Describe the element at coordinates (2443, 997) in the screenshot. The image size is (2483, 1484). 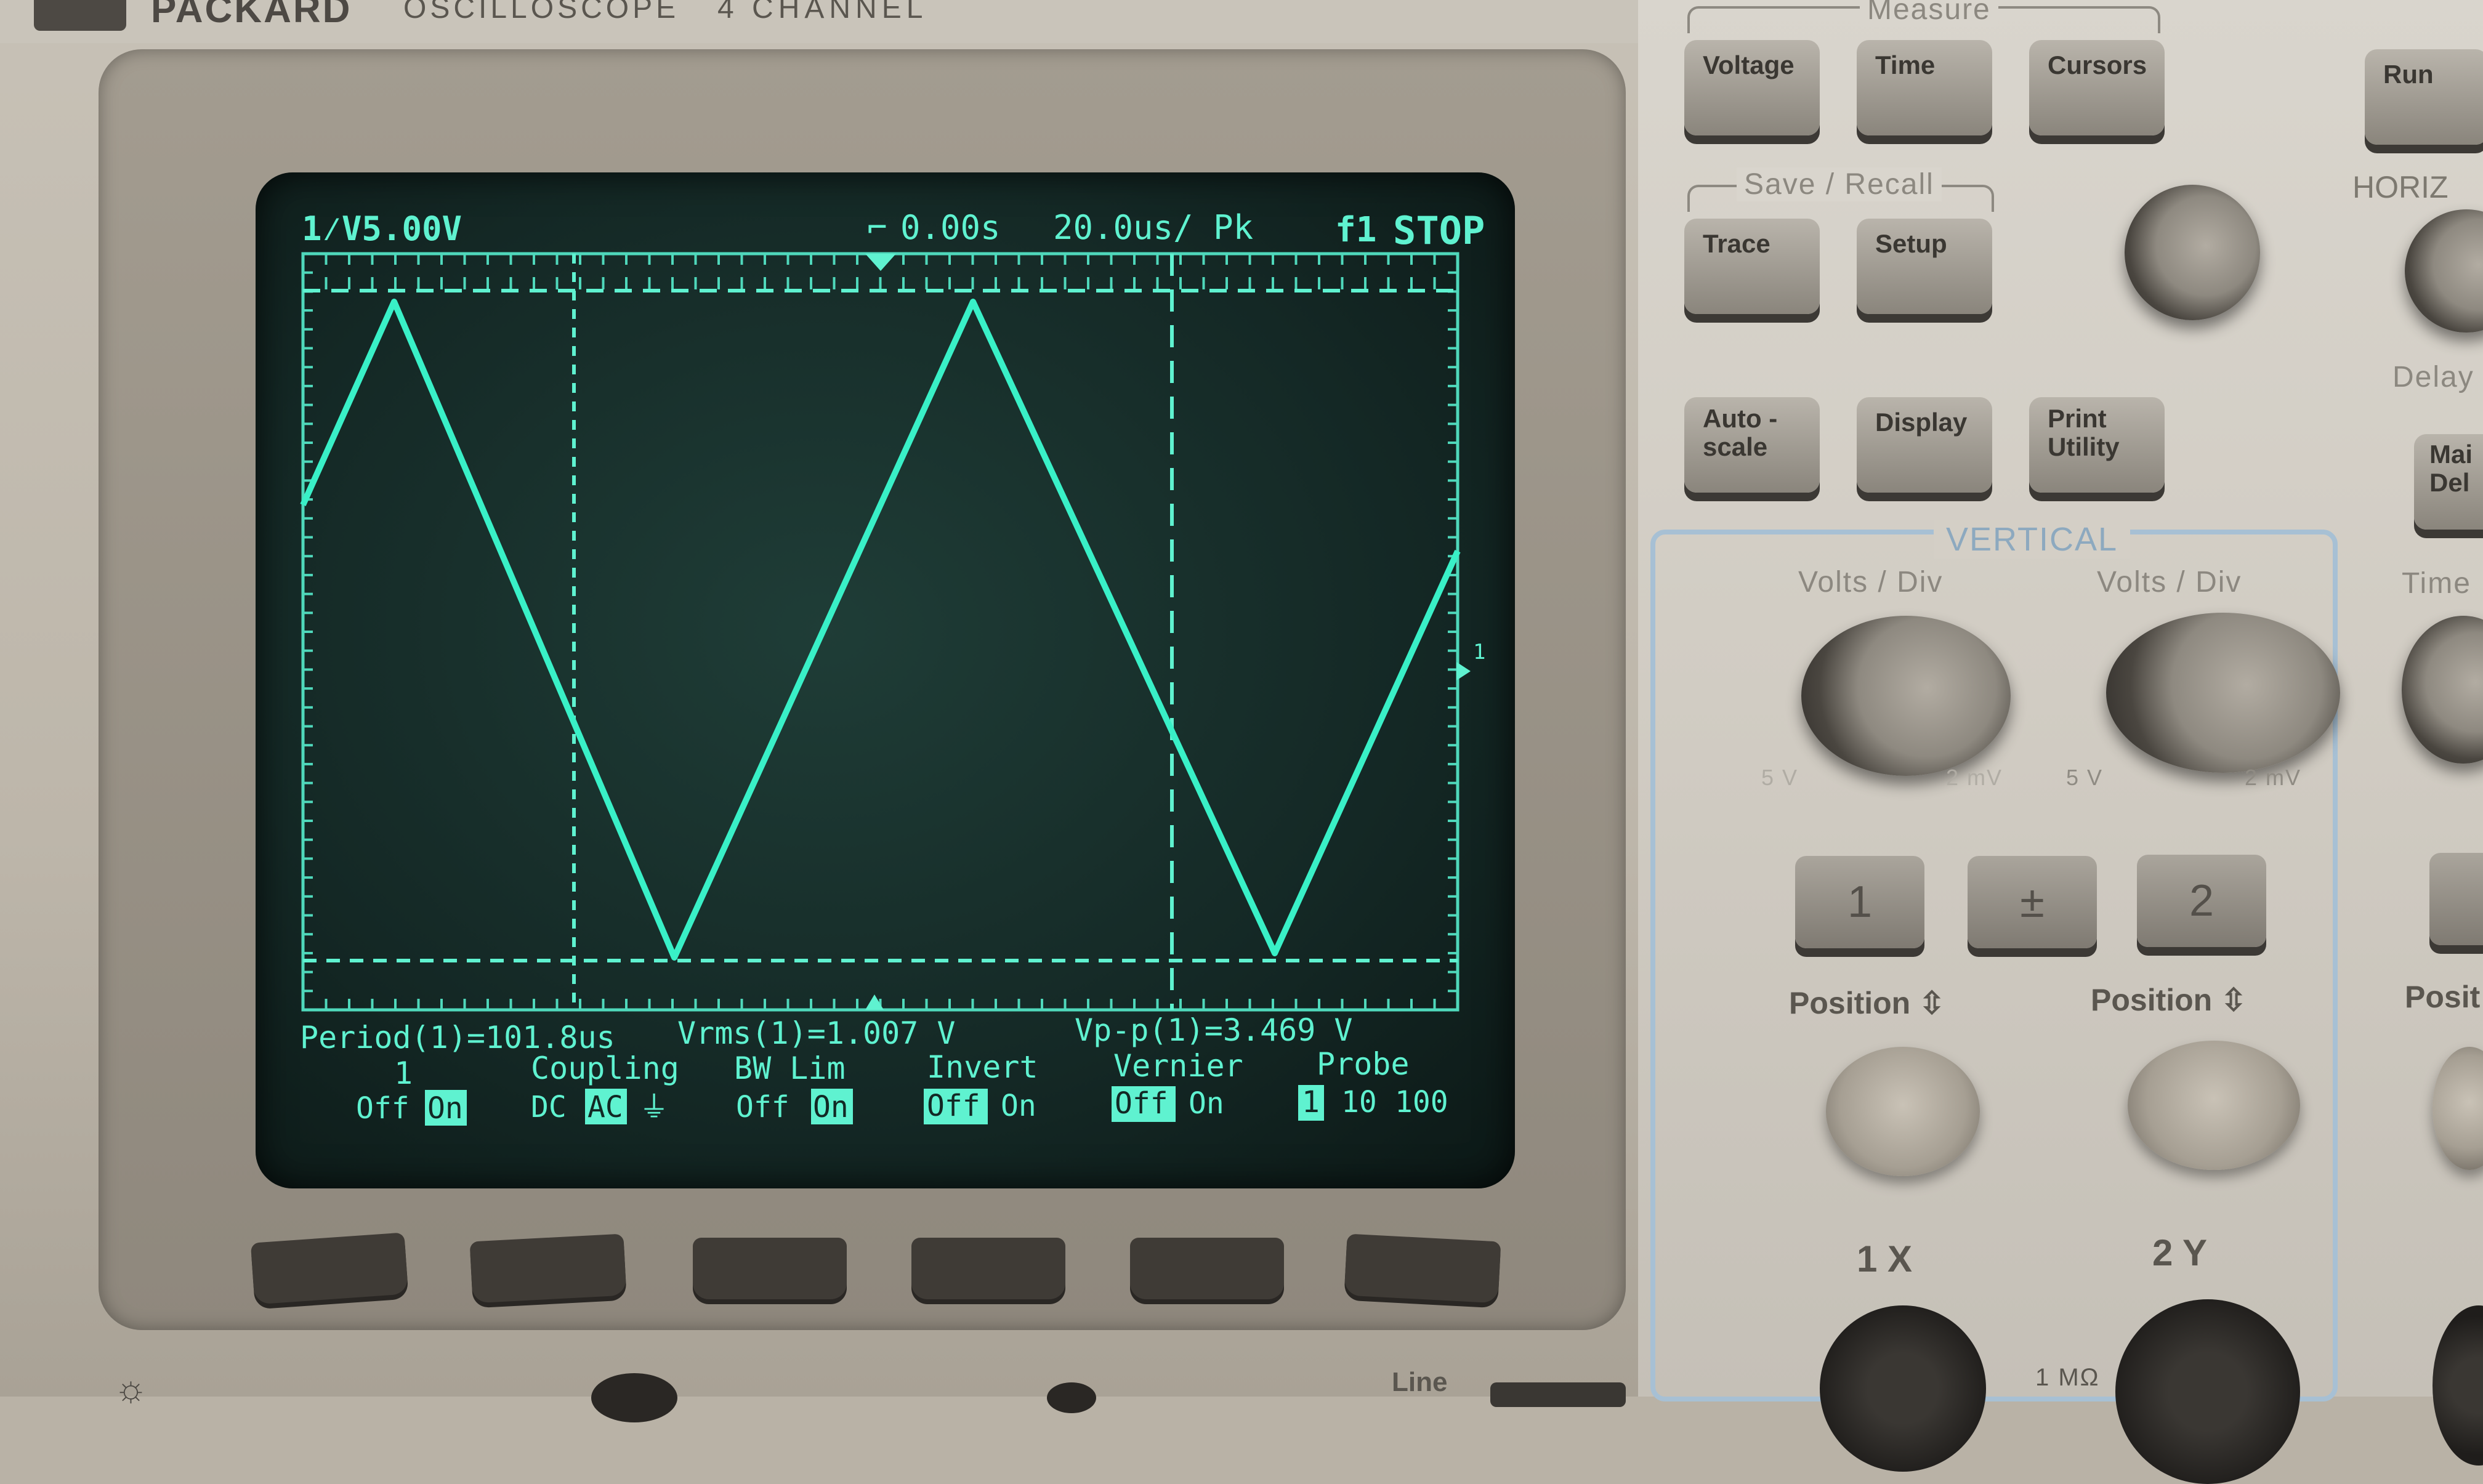
I see `ch3-position-label: Posit` at that location.